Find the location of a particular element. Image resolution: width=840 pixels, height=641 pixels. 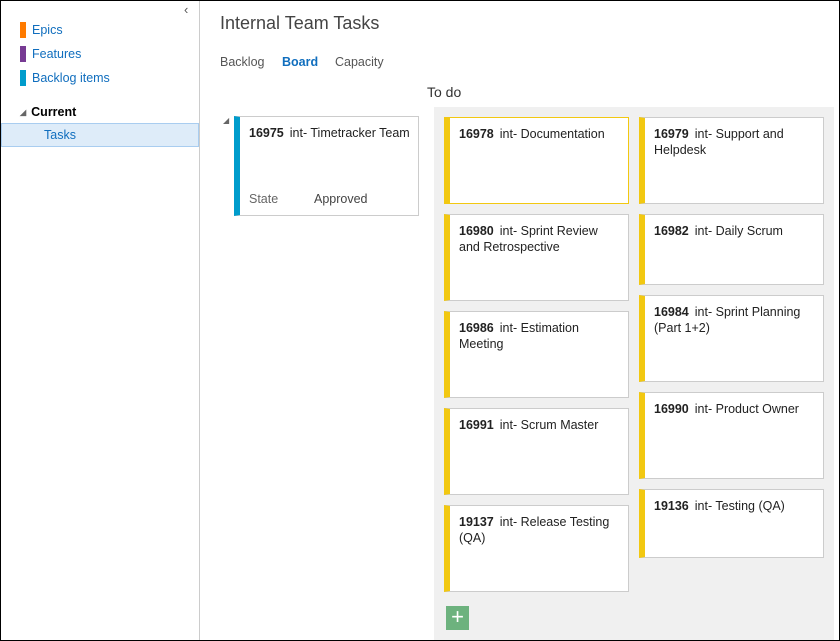

tab-backlog: Backlog is located at coordinates (242, 62).